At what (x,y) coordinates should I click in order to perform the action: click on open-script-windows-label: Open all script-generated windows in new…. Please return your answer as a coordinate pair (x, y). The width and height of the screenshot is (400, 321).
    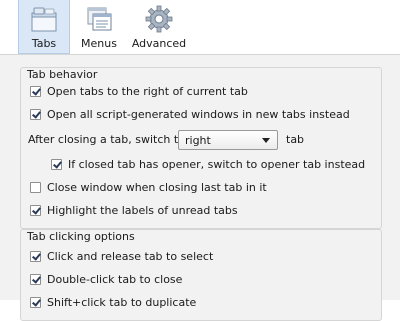
    Looking at the image, I should click on (198, 114).